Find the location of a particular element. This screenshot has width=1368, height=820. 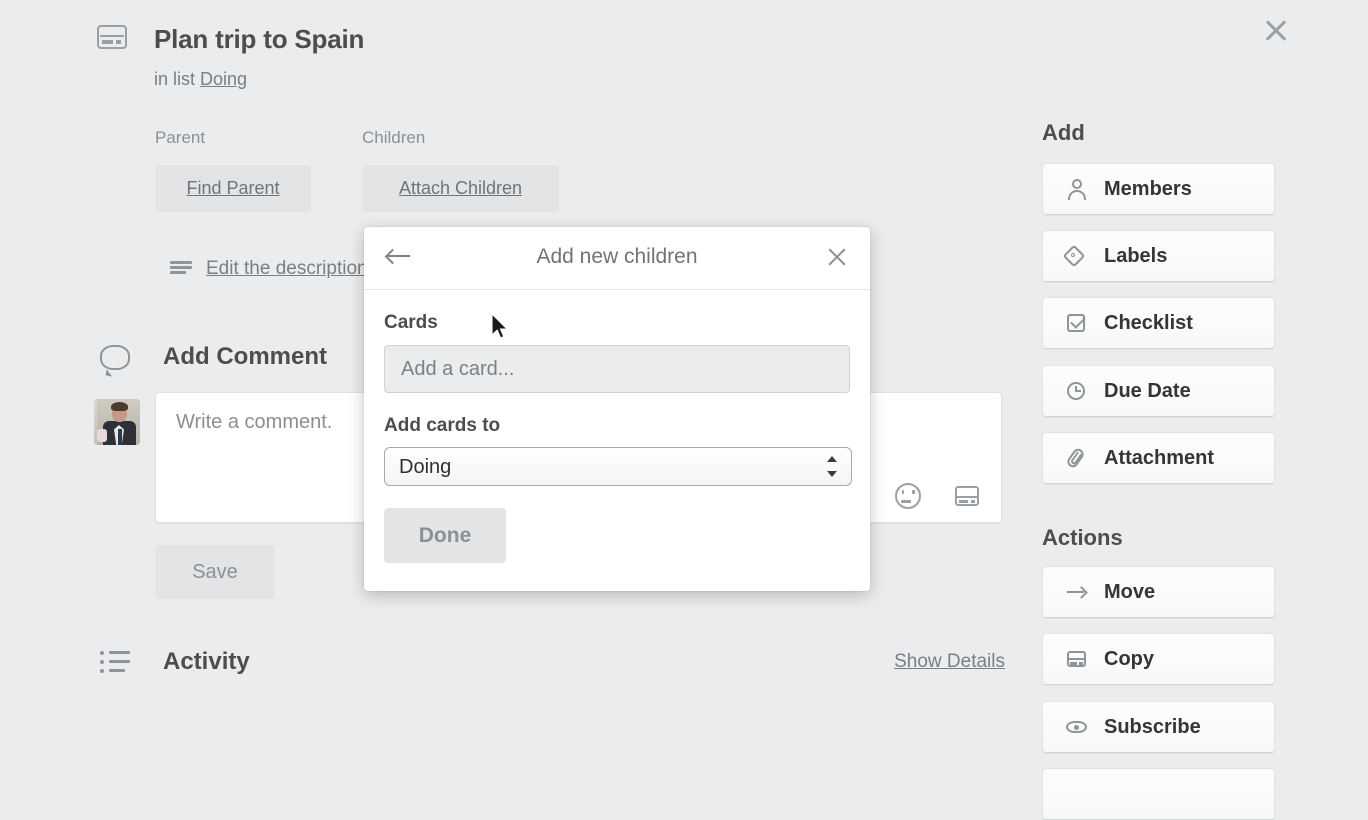

avatar is located at coordinates (117, 422).